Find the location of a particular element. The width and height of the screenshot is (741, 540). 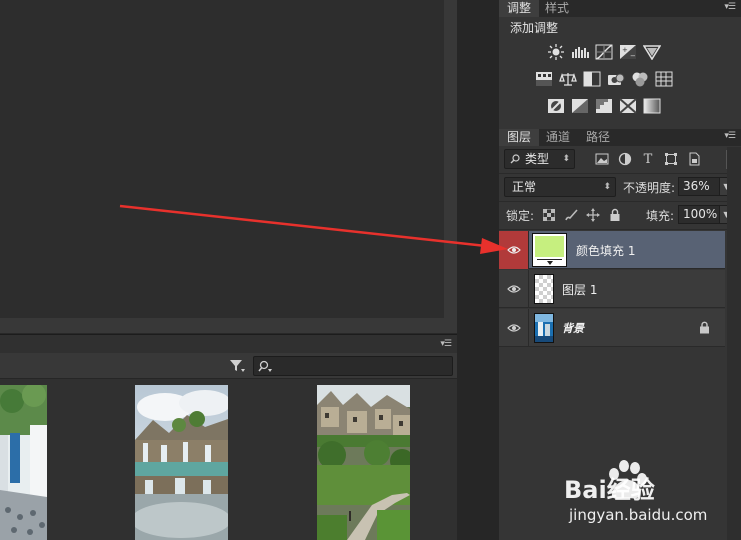

fill-layer-indicator is located at coordinates (549, 262).